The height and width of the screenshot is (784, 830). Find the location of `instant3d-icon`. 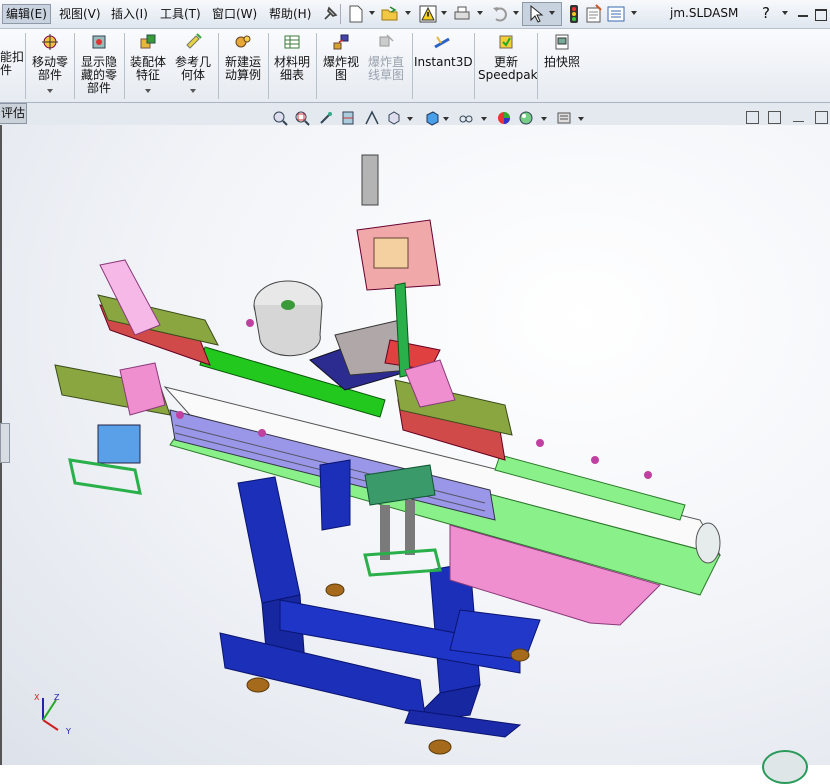

instant3d-icon is located at coordinates (442, 42).